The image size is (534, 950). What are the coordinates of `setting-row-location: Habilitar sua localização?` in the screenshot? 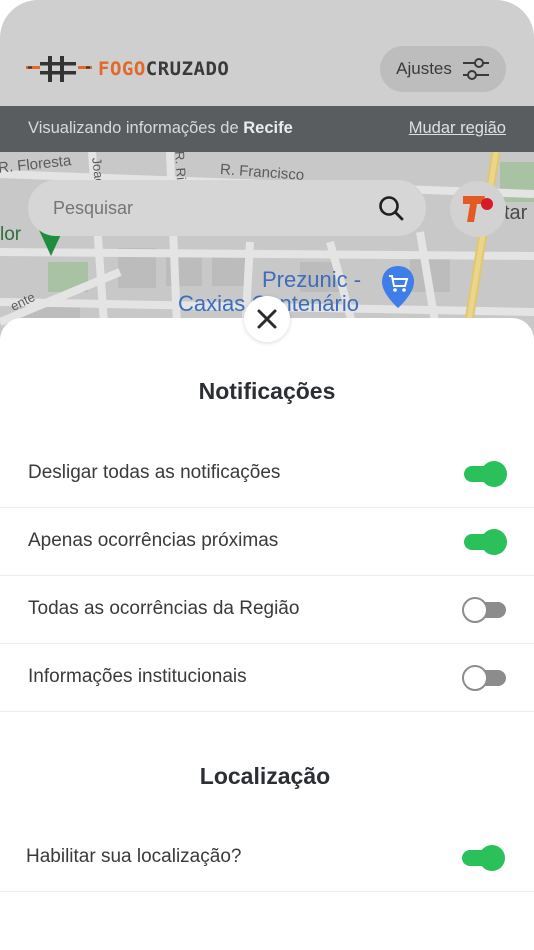 It's located at (267, 858).